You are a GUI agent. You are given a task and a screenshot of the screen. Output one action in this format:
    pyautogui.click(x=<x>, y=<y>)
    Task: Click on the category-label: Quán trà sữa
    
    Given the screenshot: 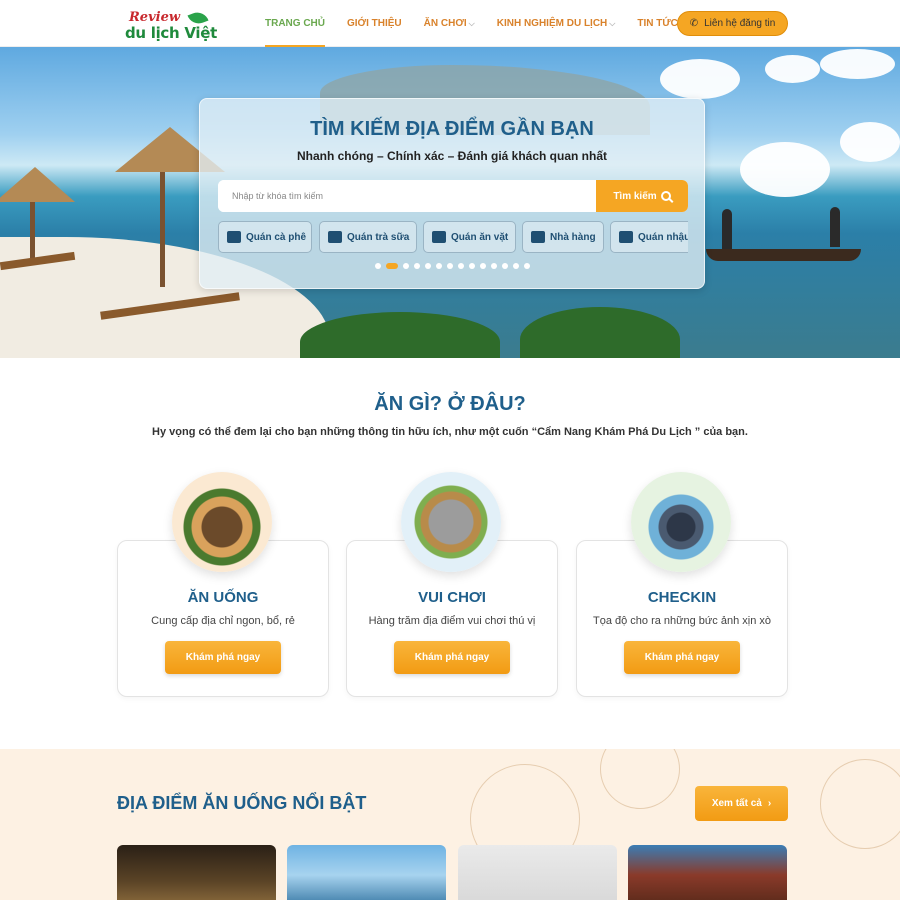 What is the action you would take?
    pyautogui.click(x=378, y=237)
    